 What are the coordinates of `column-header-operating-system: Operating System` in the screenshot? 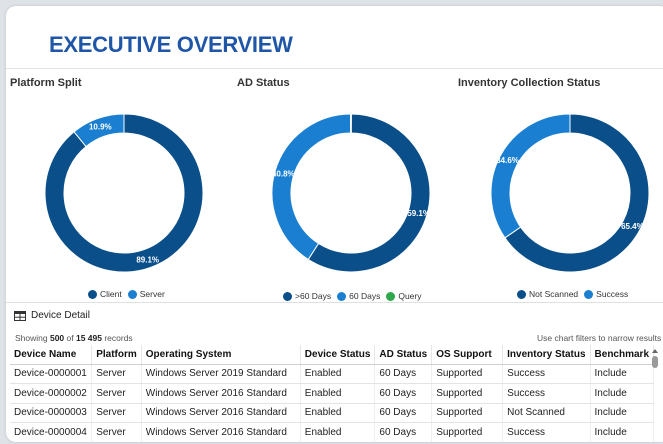 It's located at (221, 355).